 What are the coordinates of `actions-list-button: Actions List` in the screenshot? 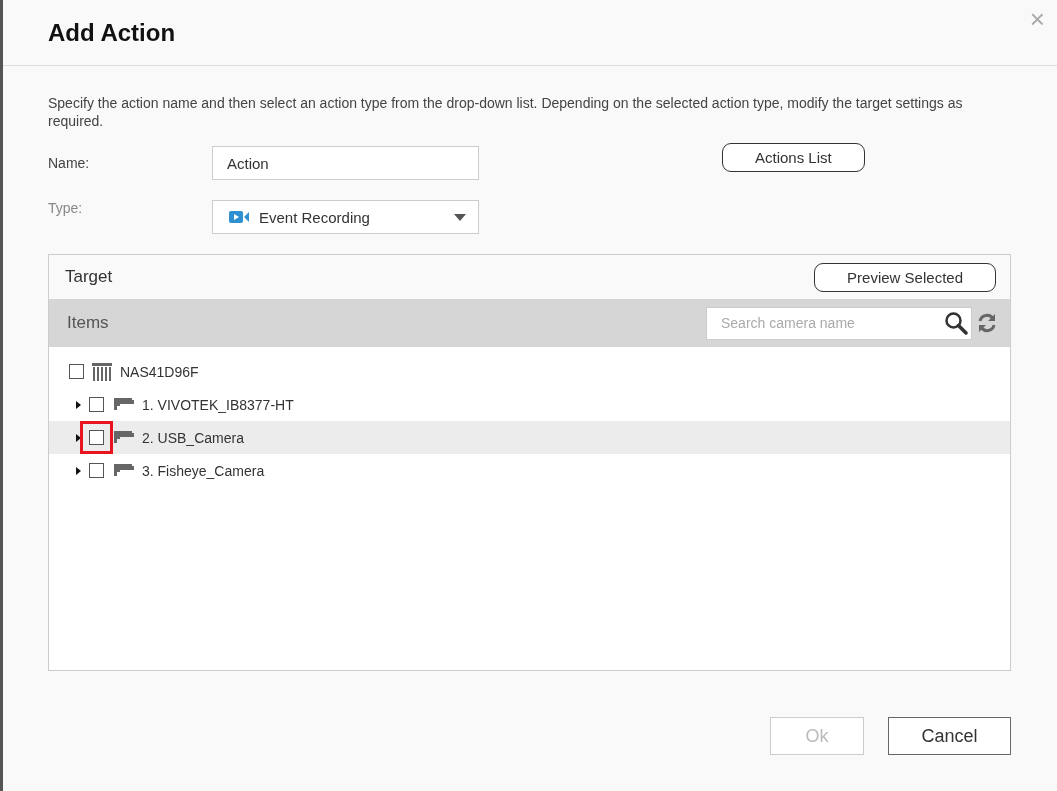 It's located at (793, 157).